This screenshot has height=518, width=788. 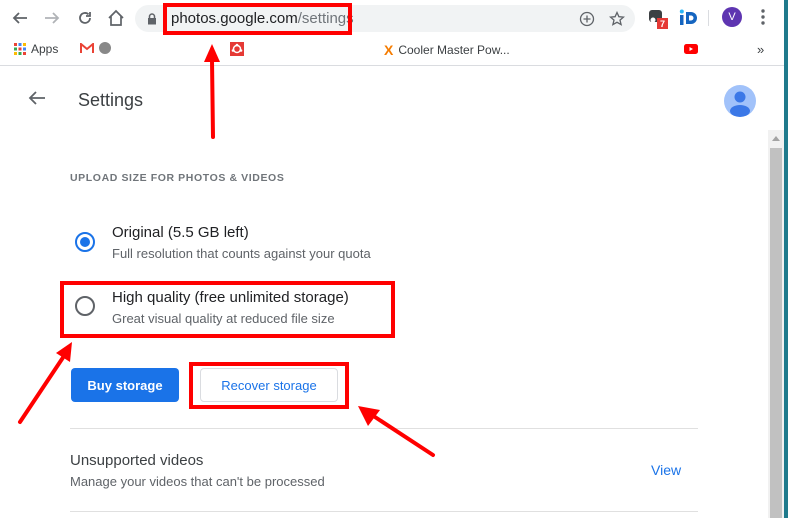 What do you see at coordinates (776, 333) in the screenshot?
I see `scroll-thumb` at bounding box center [776, 333].